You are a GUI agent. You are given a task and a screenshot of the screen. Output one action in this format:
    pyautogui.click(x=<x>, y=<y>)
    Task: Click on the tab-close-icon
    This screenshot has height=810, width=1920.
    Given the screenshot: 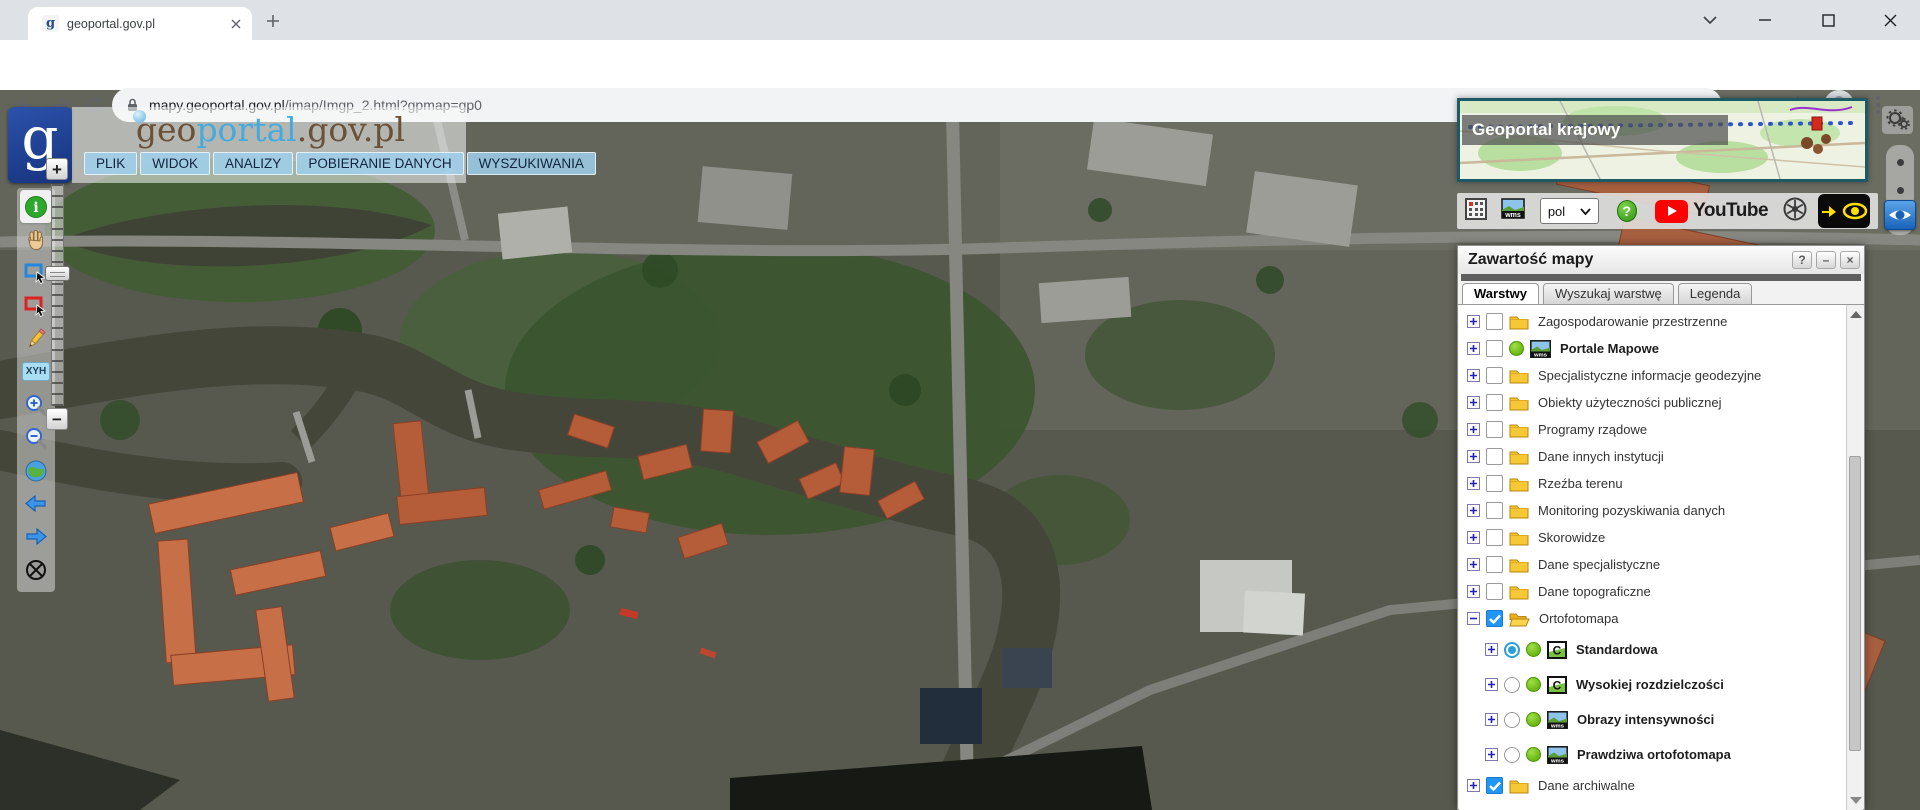 What is the action you would take?
    pyautogui.click(x=235, y=23)
    